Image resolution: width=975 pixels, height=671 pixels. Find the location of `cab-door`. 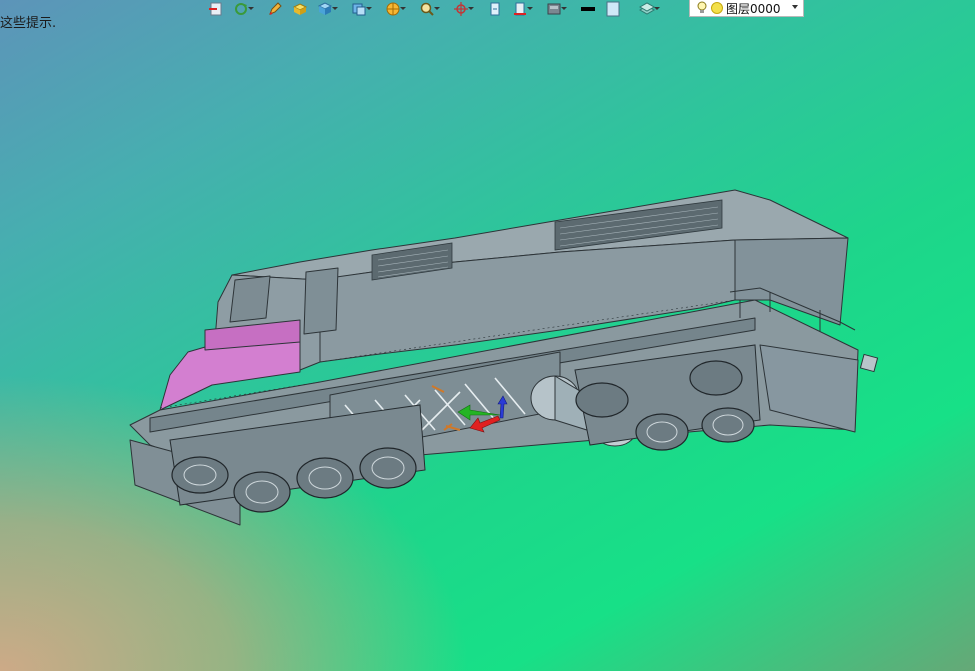

cab-door is located at coordinates (321, 301).